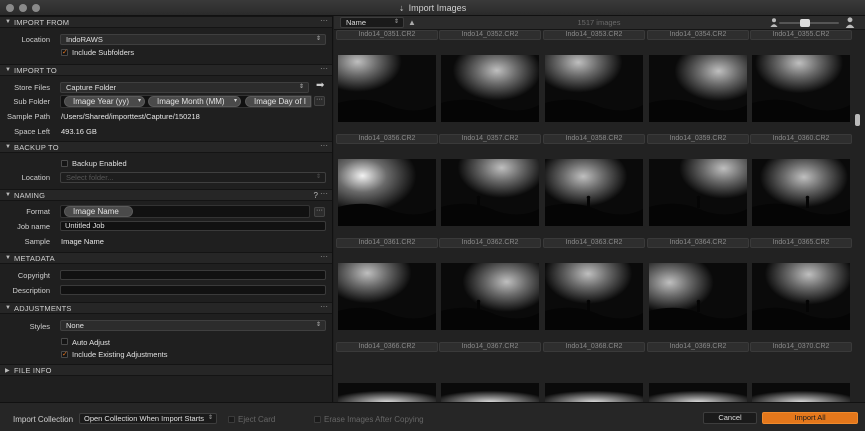  What do you see at coordinates (193, 275) in the screenshot?
I see `copyright-input` at bounding box center [193, 275].